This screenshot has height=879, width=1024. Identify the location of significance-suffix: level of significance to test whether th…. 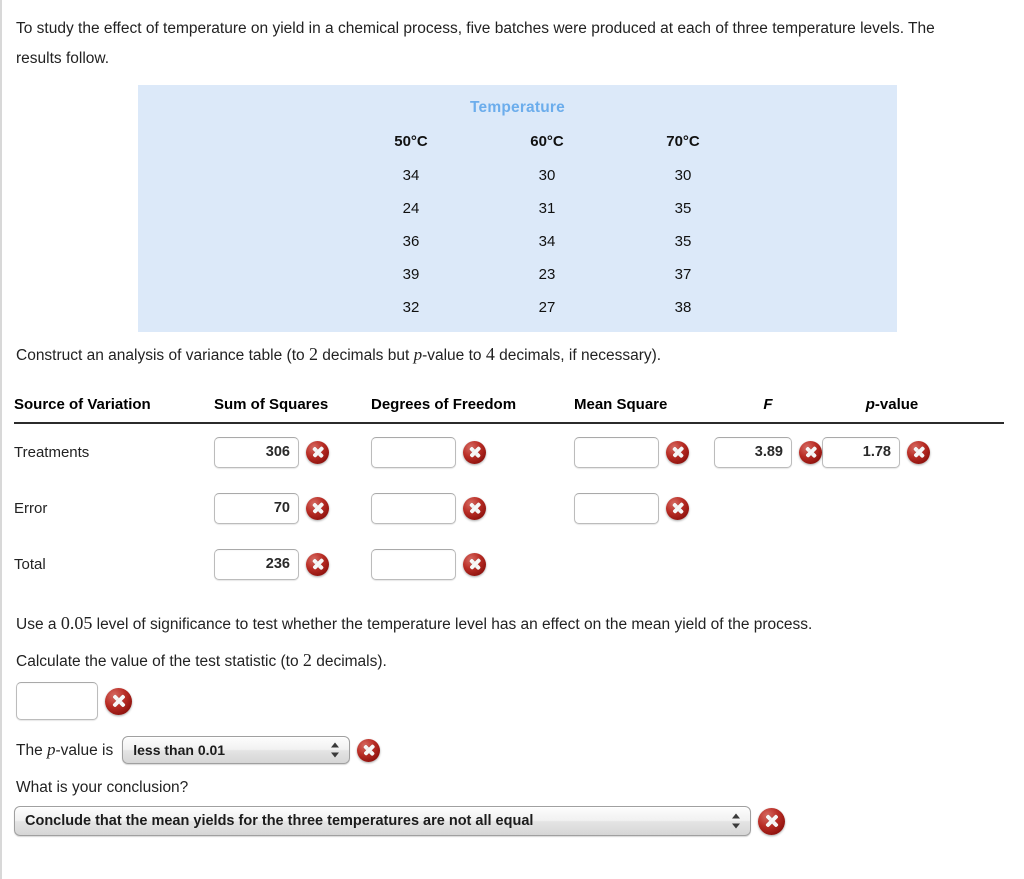
(452, 624).